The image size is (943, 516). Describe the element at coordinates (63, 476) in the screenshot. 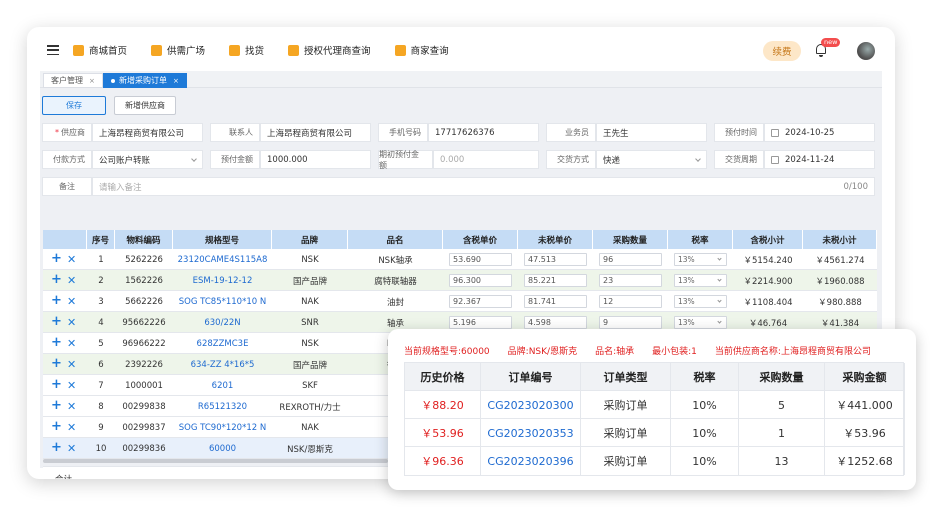

I see `total-label: 合计` at that location.